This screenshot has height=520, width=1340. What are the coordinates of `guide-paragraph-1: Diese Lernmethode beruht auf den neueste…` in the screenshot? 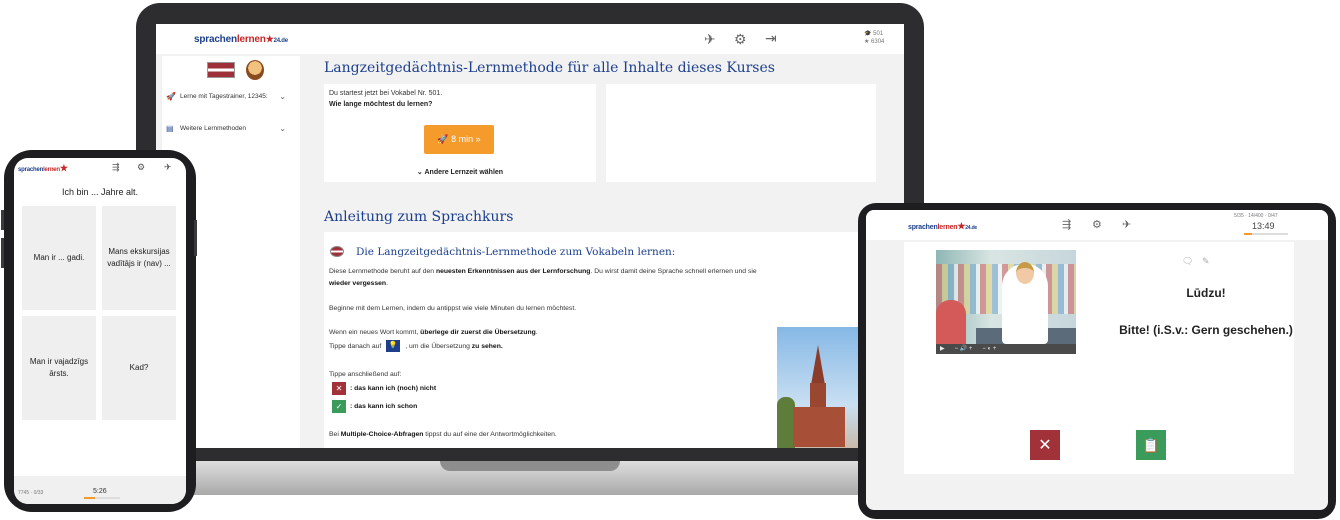 It's located at (543, 271).